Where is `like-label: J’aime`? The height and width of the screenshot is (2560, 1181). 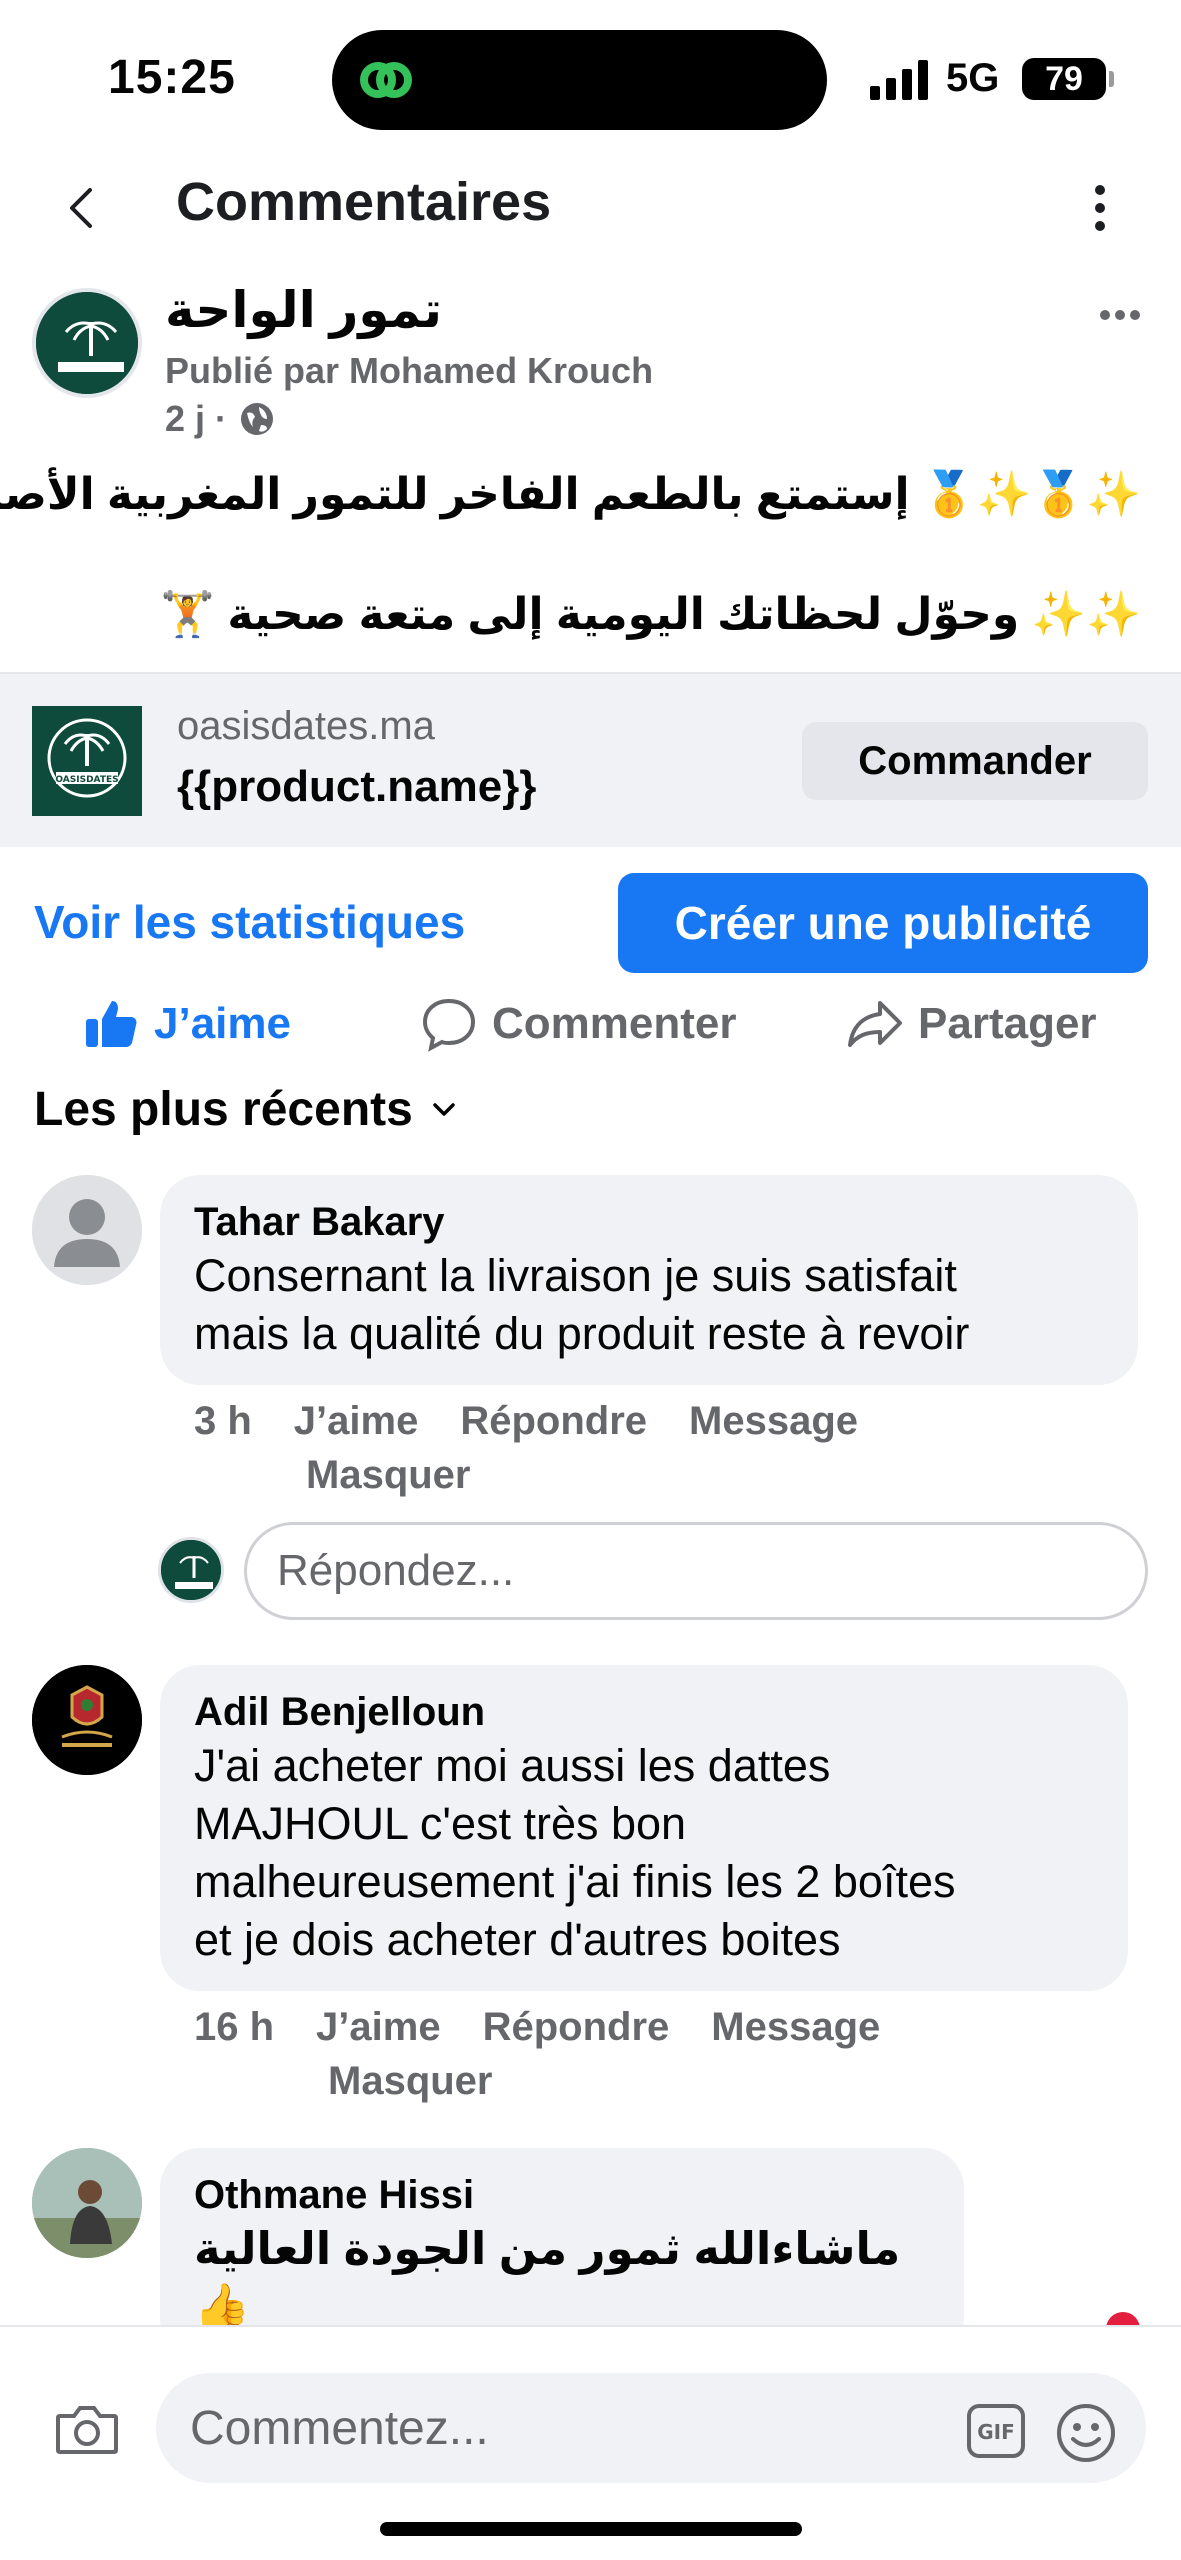 like-label: J’aime is located at coordinates (222, 1023).